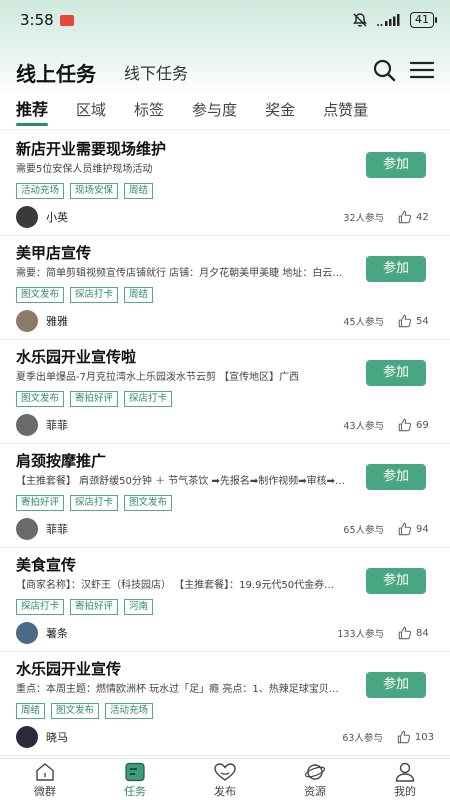  What do you see at coordinates (45, 791) in the screenshot?
I see `nav-label: 微群` at bounding box center [45, 791].